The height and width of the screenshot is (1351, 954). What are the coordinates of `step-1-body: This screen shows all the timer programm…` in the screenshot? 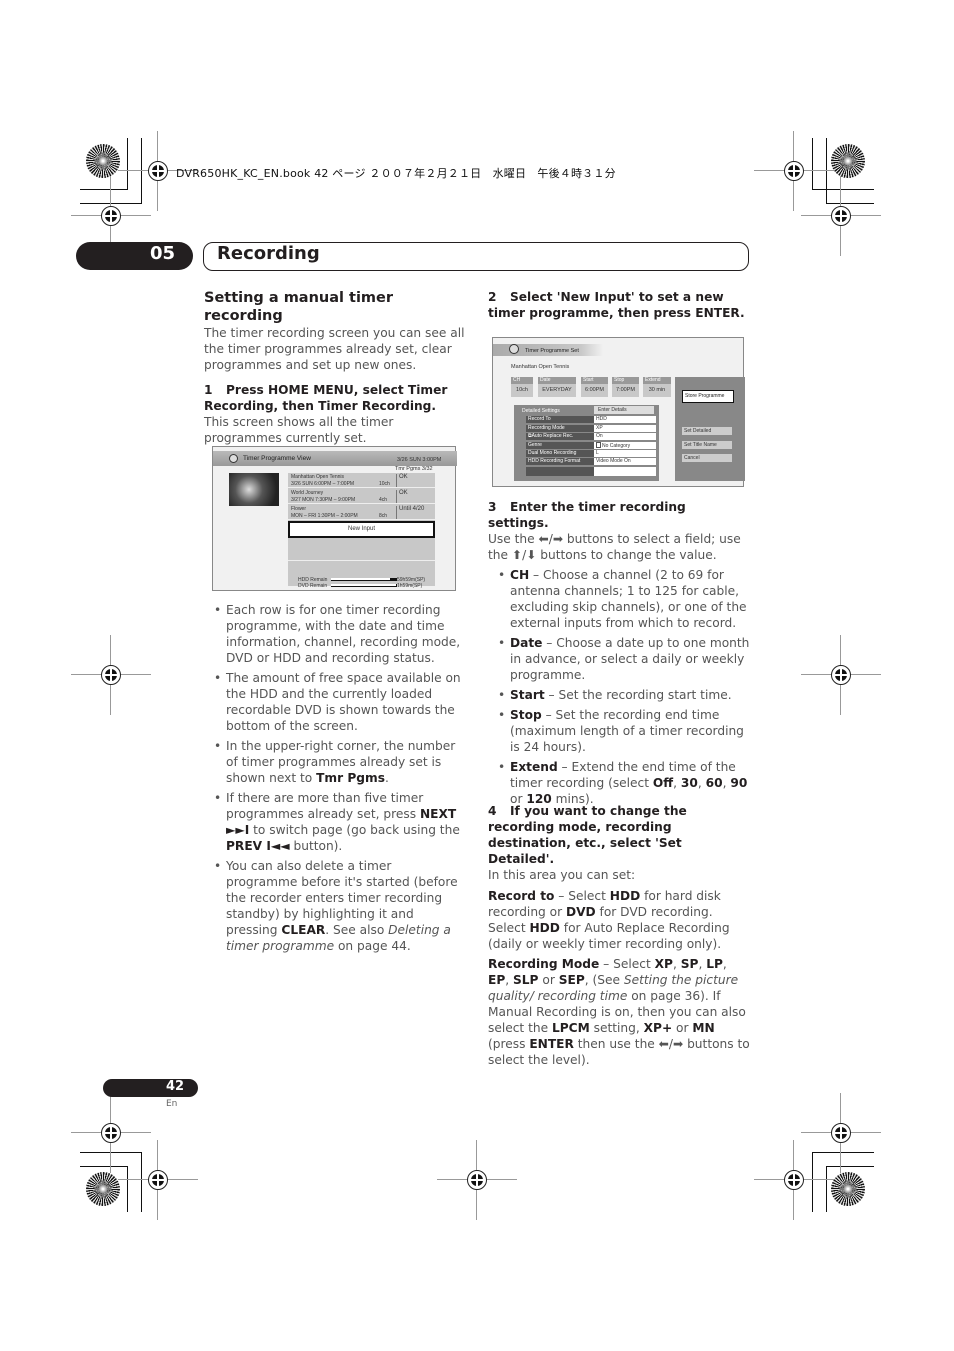 It's located at (299, 430).